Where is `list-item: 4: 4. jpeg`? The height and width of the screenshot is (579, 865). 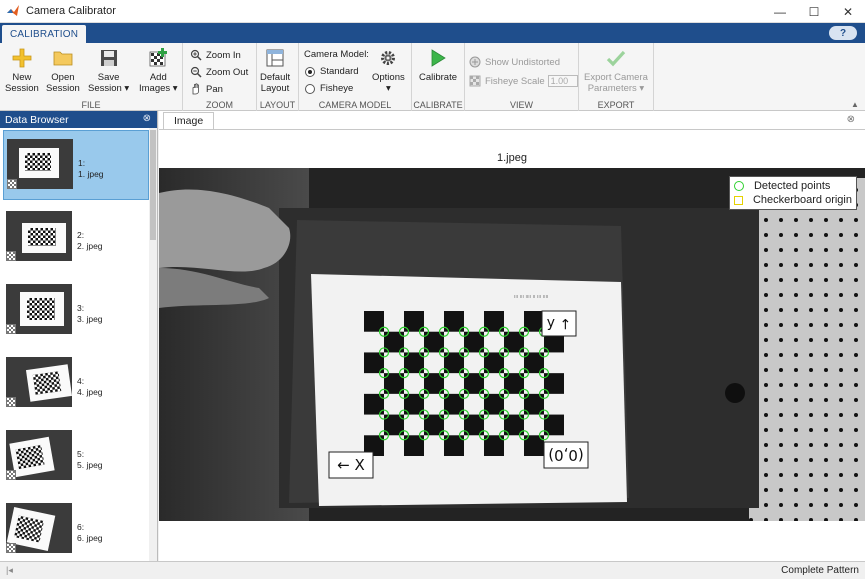
list-item: 4: 4. jpeg is located at coordinates (76, 384).